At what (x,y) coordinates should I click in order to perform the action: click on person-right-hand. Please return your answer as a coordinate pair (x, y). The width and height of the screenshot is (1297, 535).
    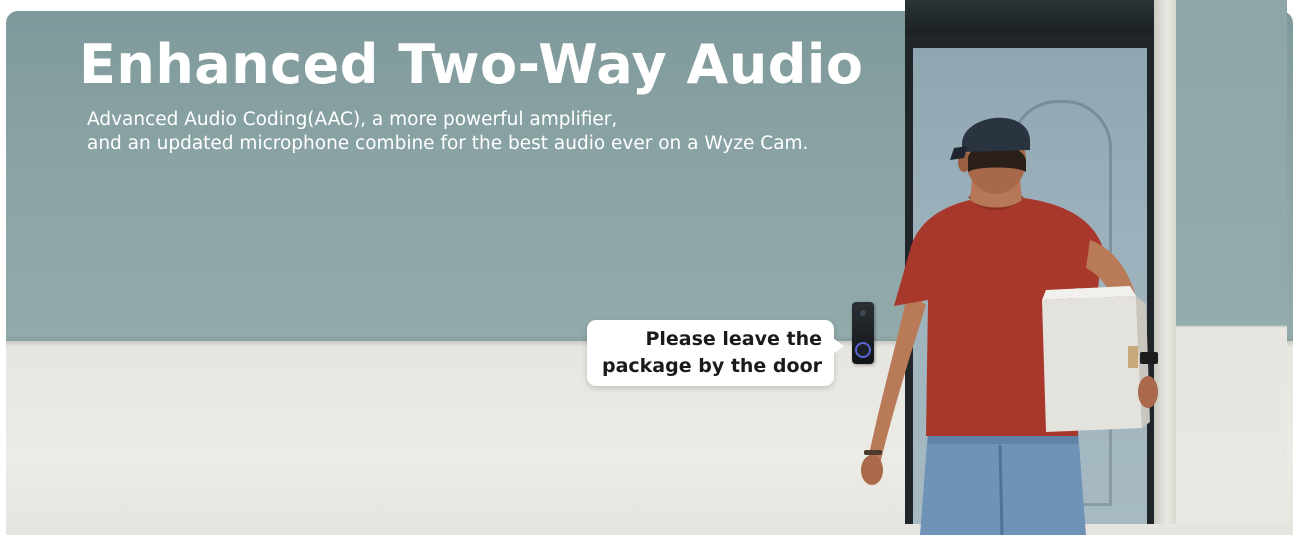
    Looking at the image, I should click on (1148, 392).